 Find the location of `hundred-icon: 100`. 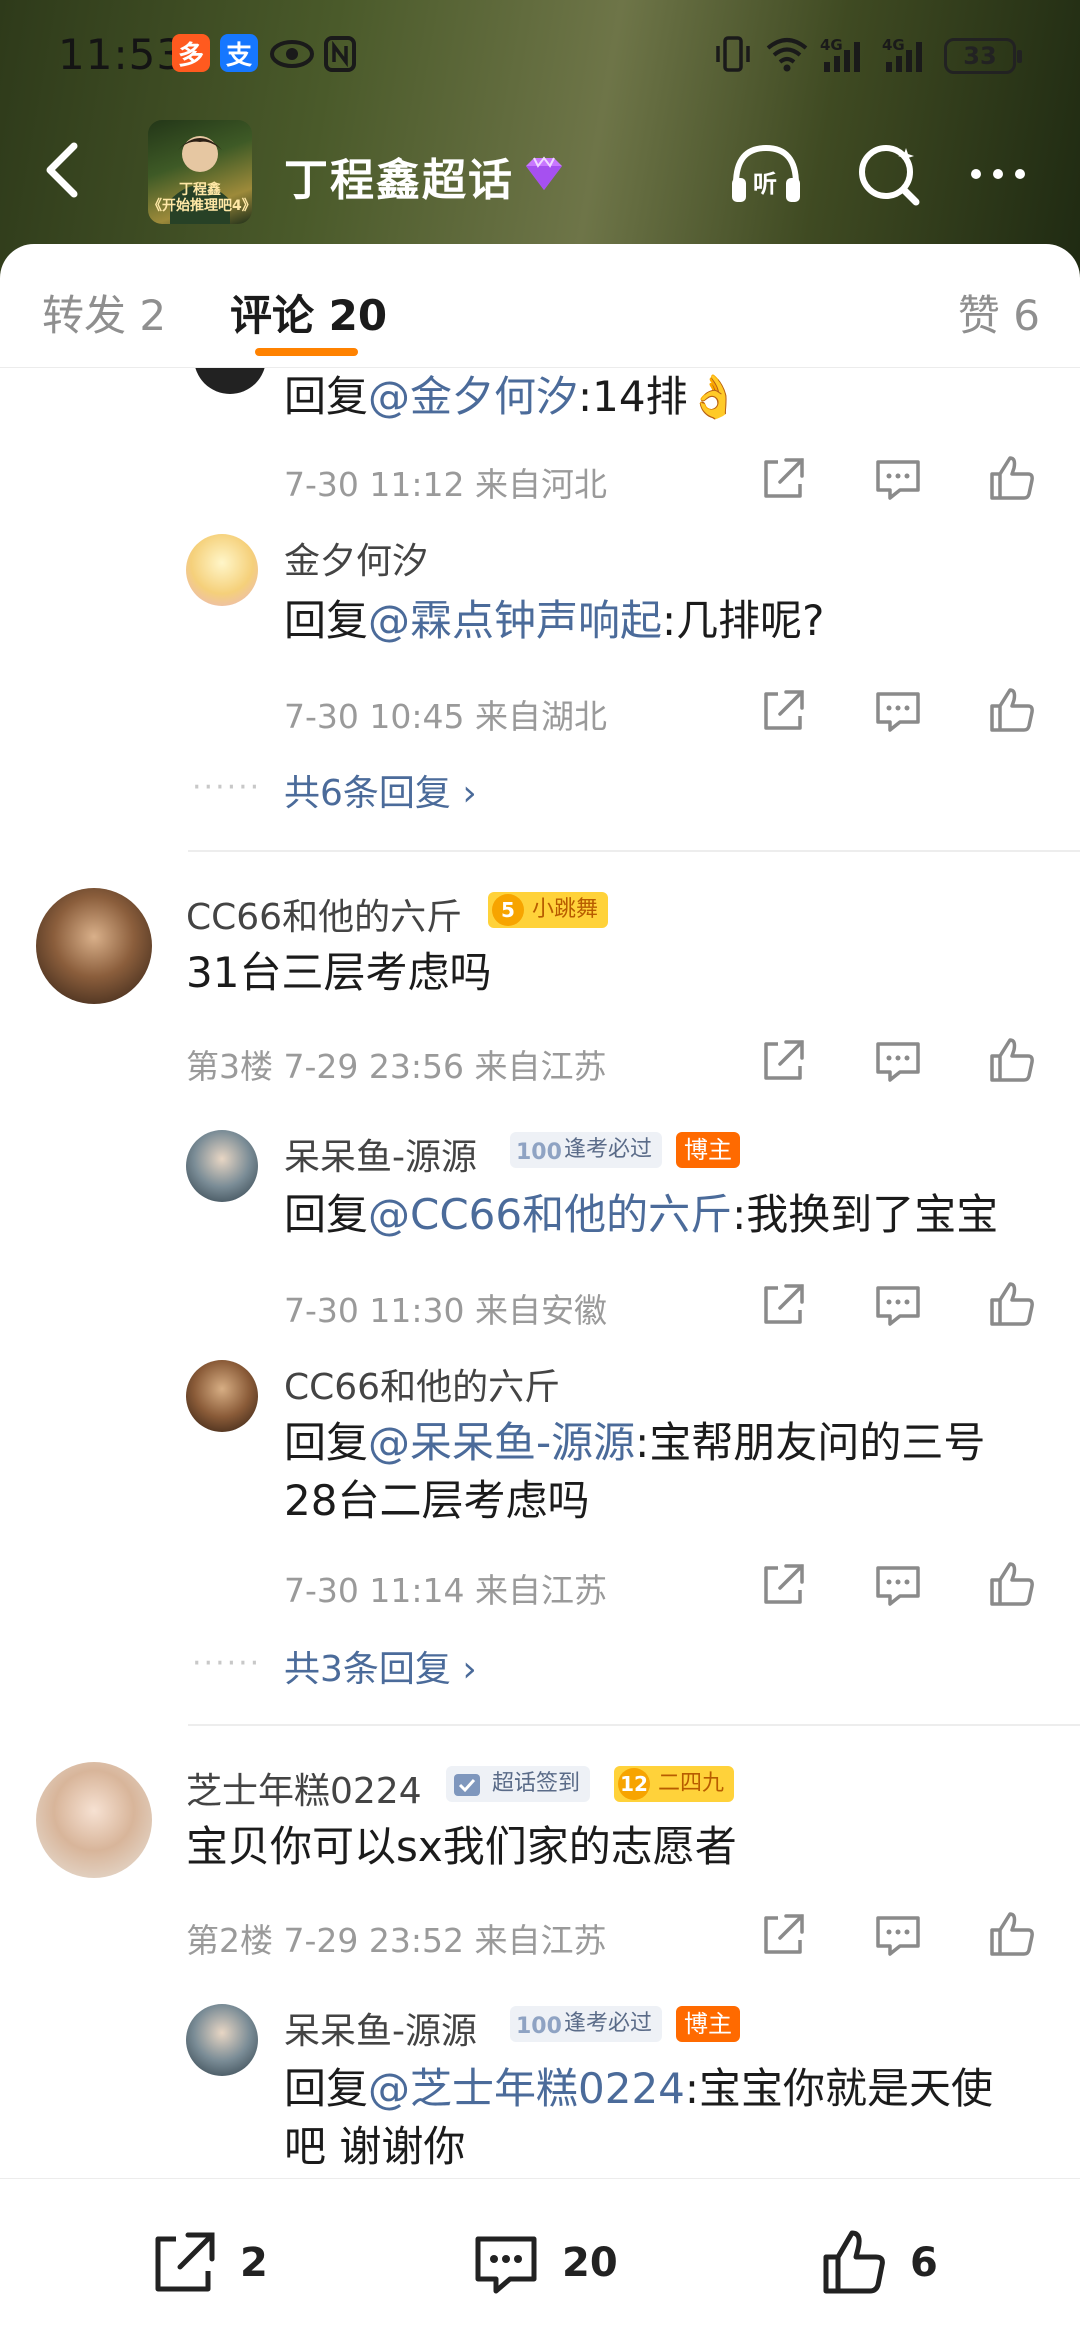

hundred-icon: 100 is located at coordinates (539, 1152).